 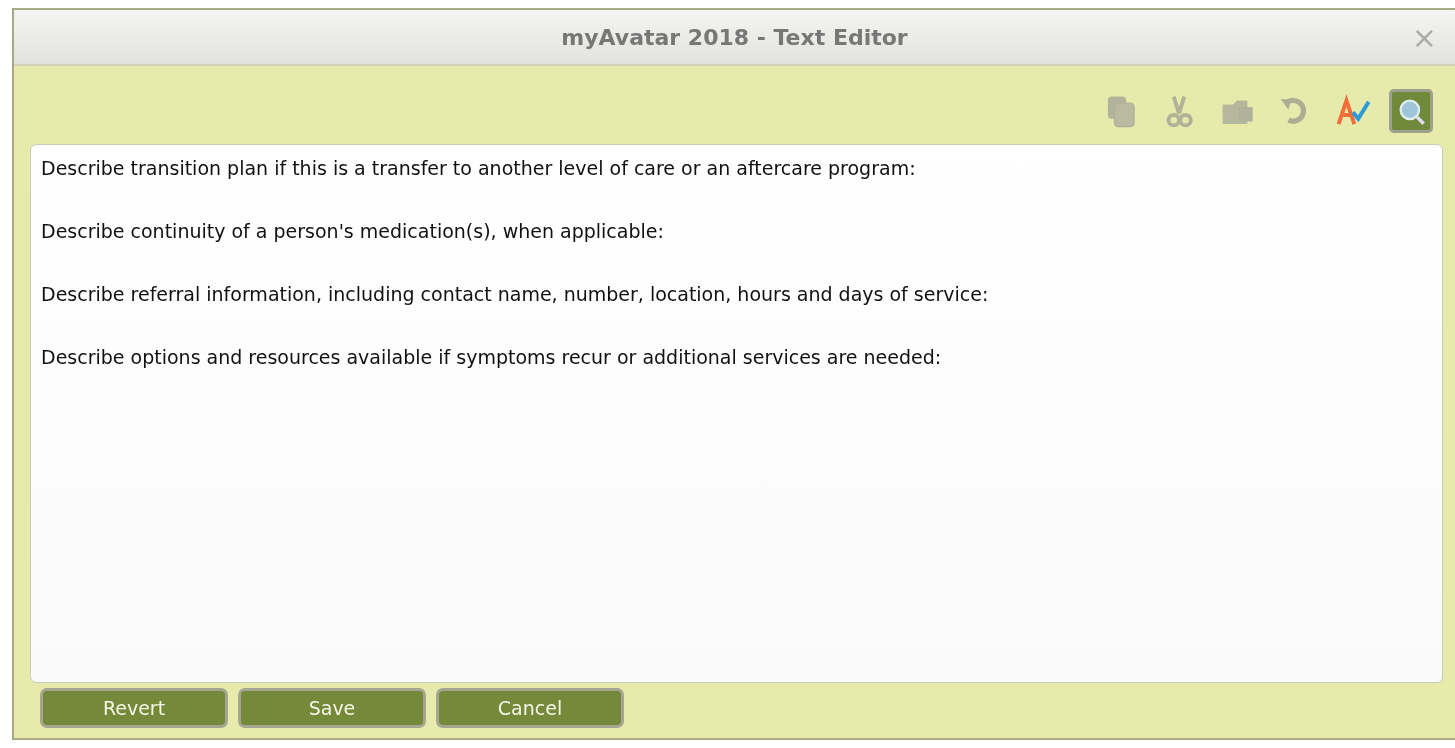 What do you see at coordinates (515, 294) in the screenshot?
I see `prompt-text: Describe referral information, including contact name, number, location, hours and days of service:` at bounding box center [515, 294].